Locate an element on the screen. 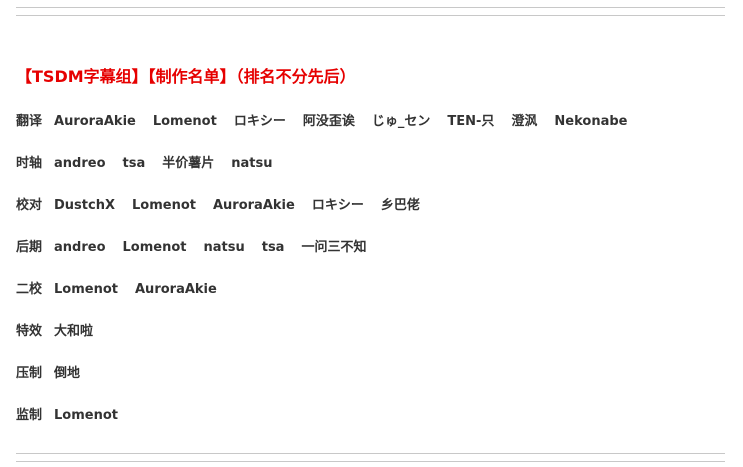 The height and width of the screenshot is (467, 743). credit-row: 压制 倒地 is located at coordinates (56, 374).